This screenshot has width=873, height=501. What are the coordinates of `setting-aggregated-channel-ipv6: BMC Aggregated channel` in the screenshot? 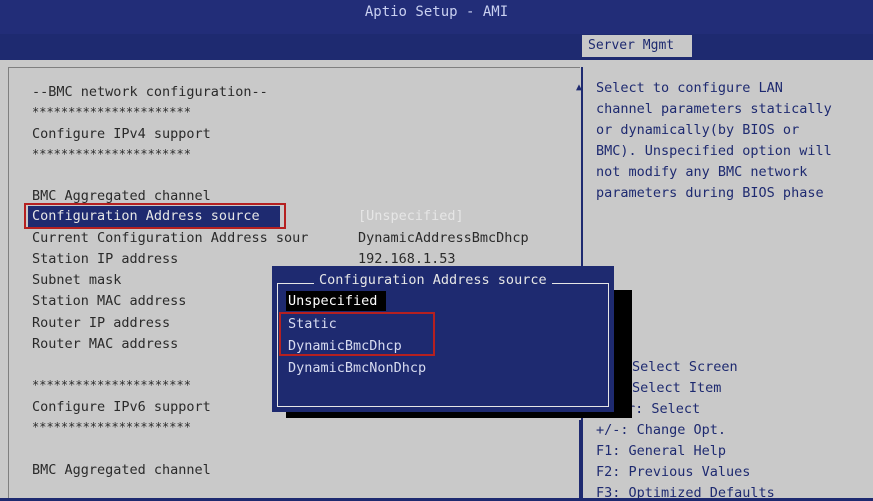 It's located at (121, 470).